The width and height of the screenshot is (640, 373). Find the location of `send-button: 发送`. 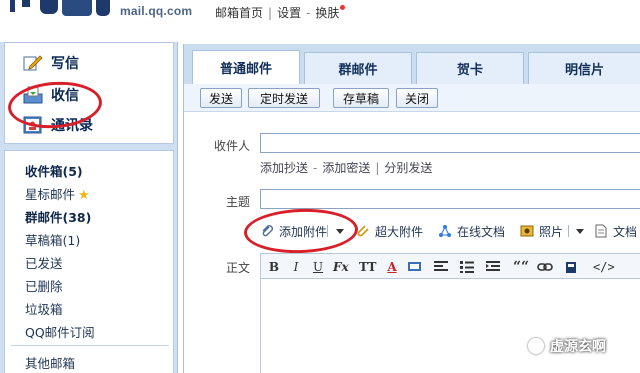

send-button: 发送 is located at coordinates (221, 98).